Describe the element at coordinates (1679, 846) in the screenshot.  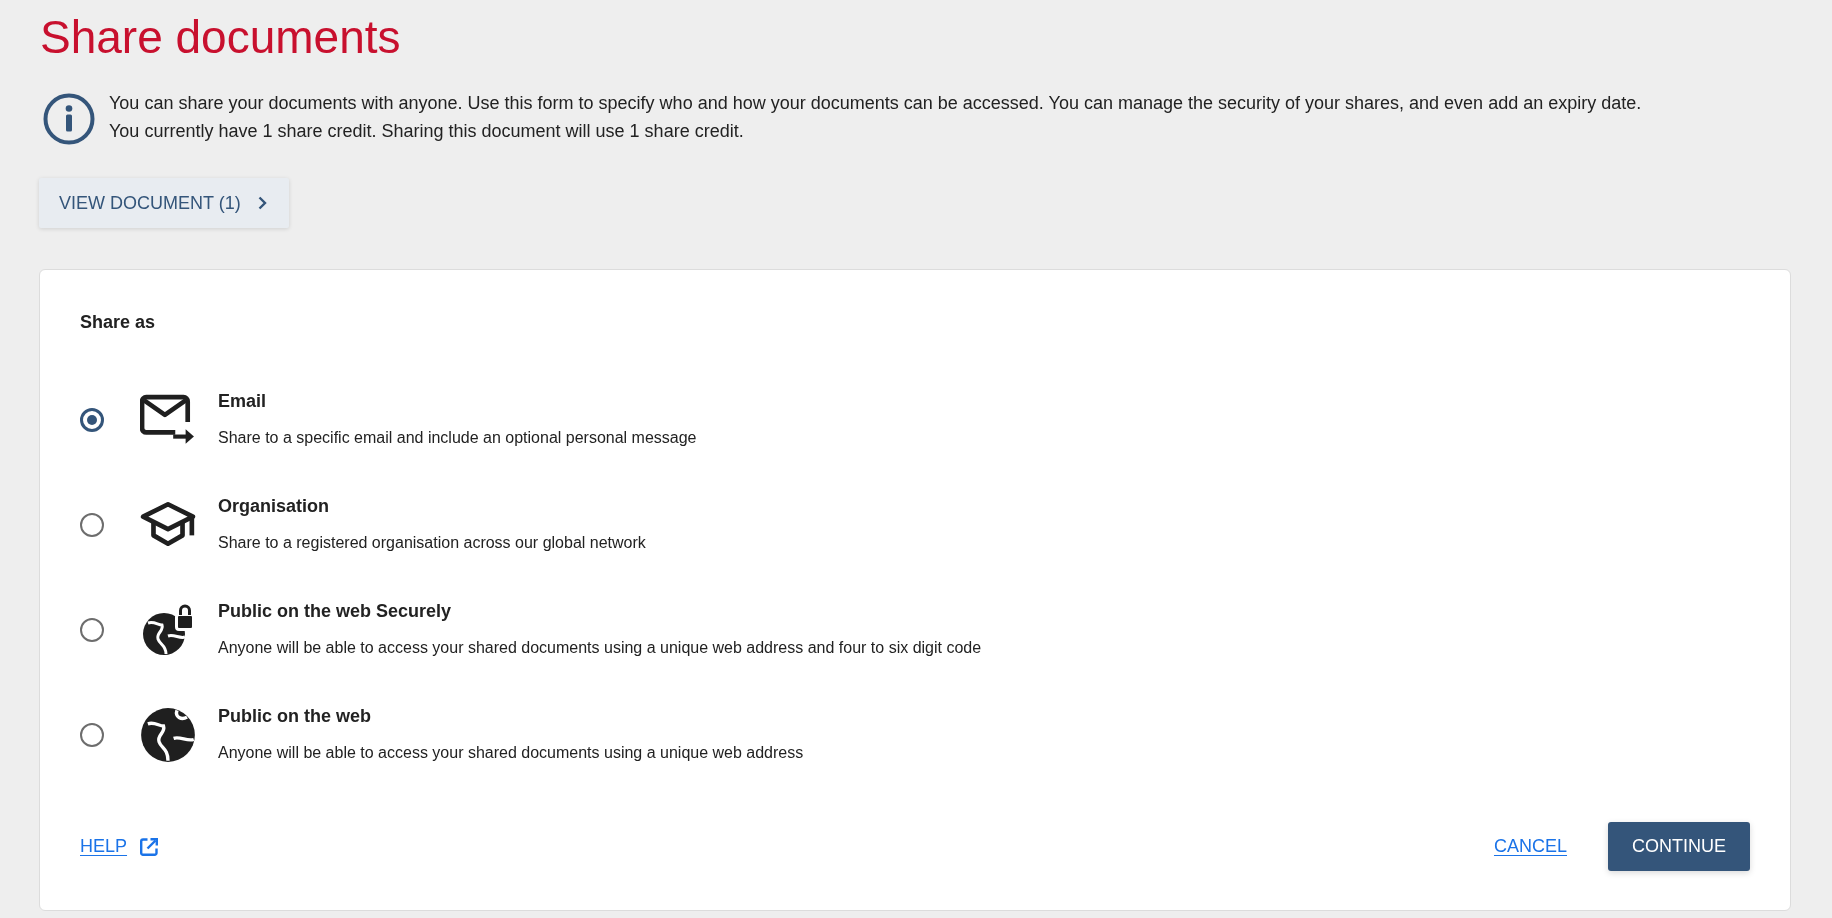
I see `continue-button: CONTINUE` at that location.